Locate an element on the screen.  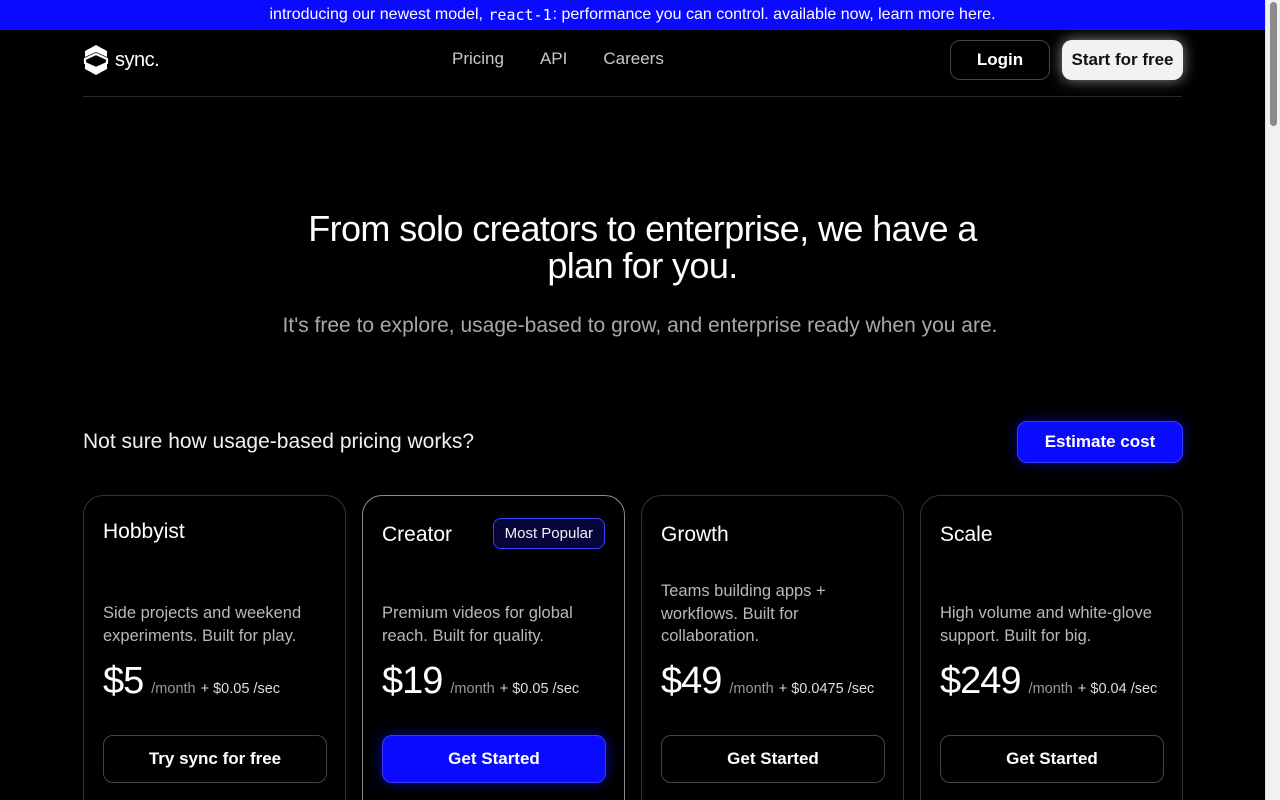
scrollbar-thumb is located at coordinates (1273, 64).